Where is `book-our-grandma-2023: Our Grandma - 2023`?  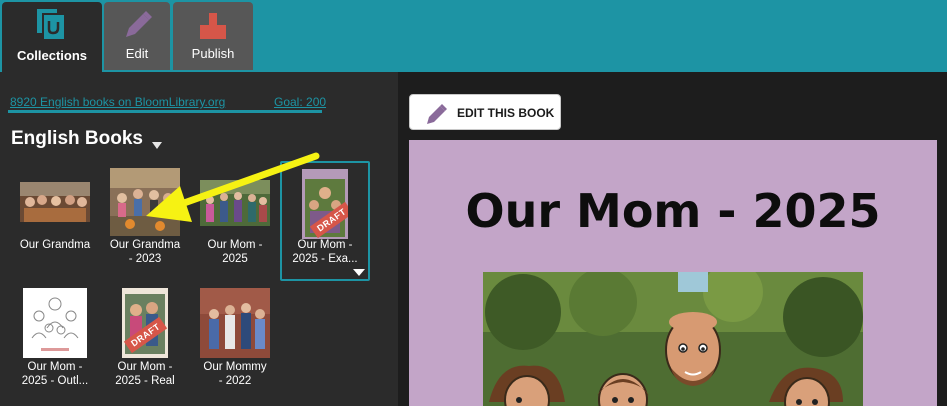
book-our-grandma-2023: Our Grandma - 2023 is located at coordinates (145, 223).